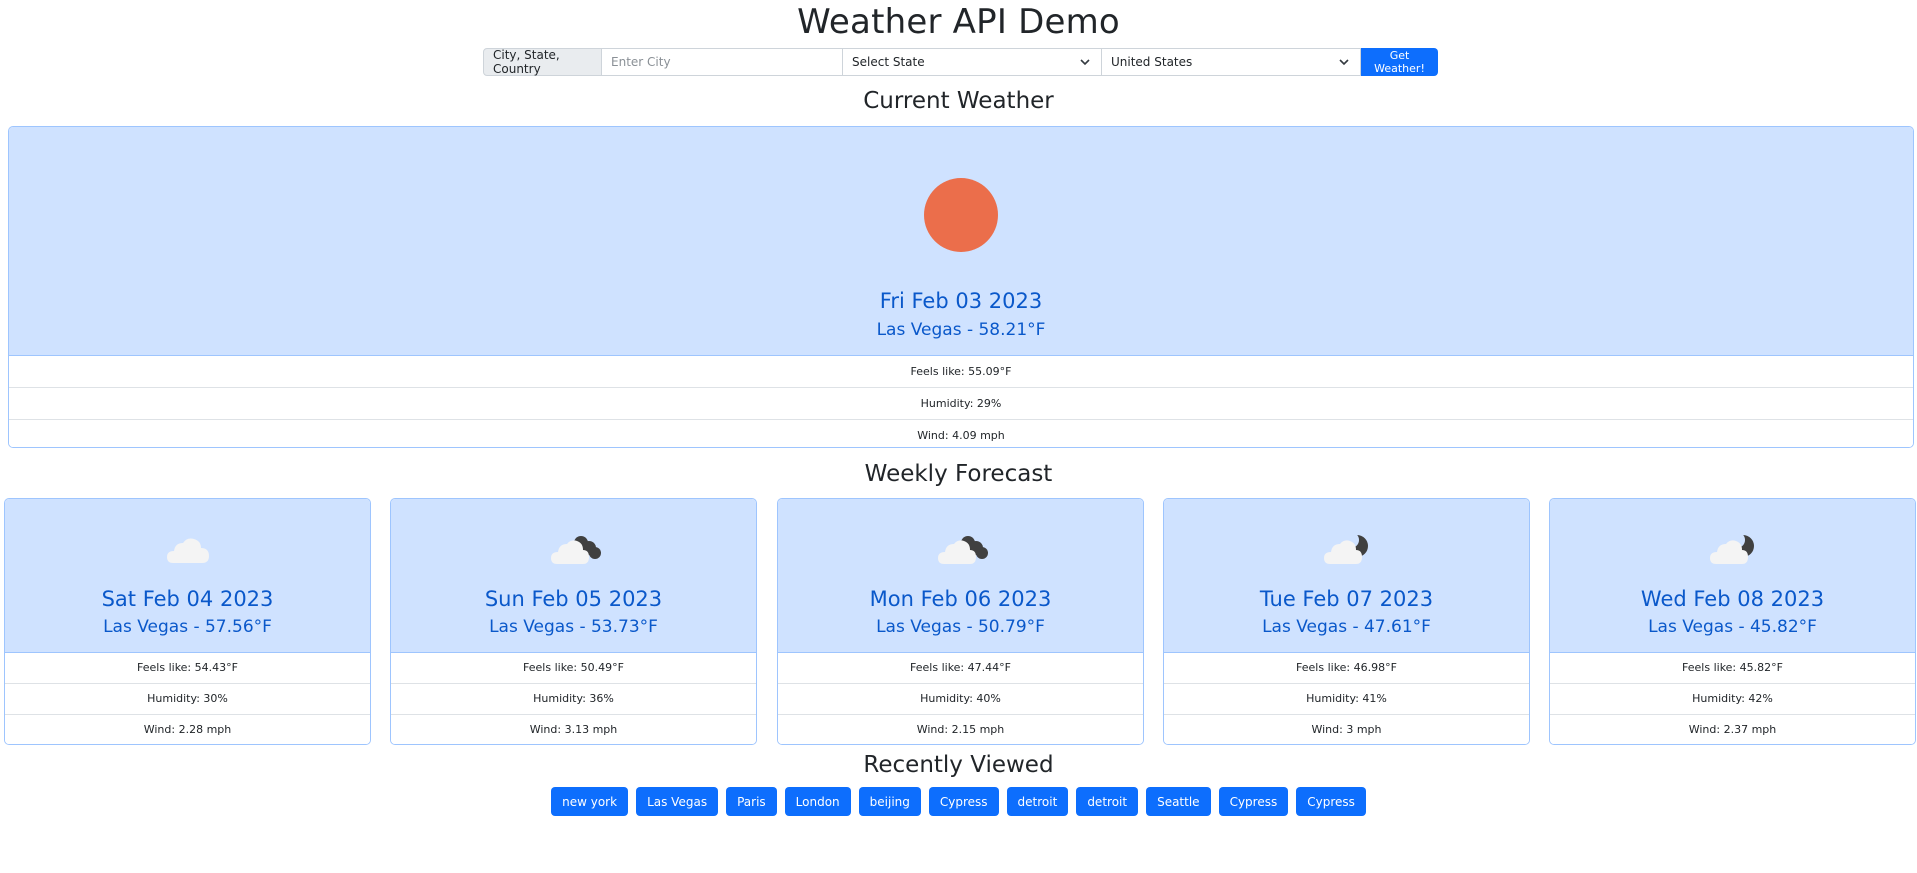  I want to click on forecast-location-temp: Las Vegas - 45.82°F, so click(1732, 627).